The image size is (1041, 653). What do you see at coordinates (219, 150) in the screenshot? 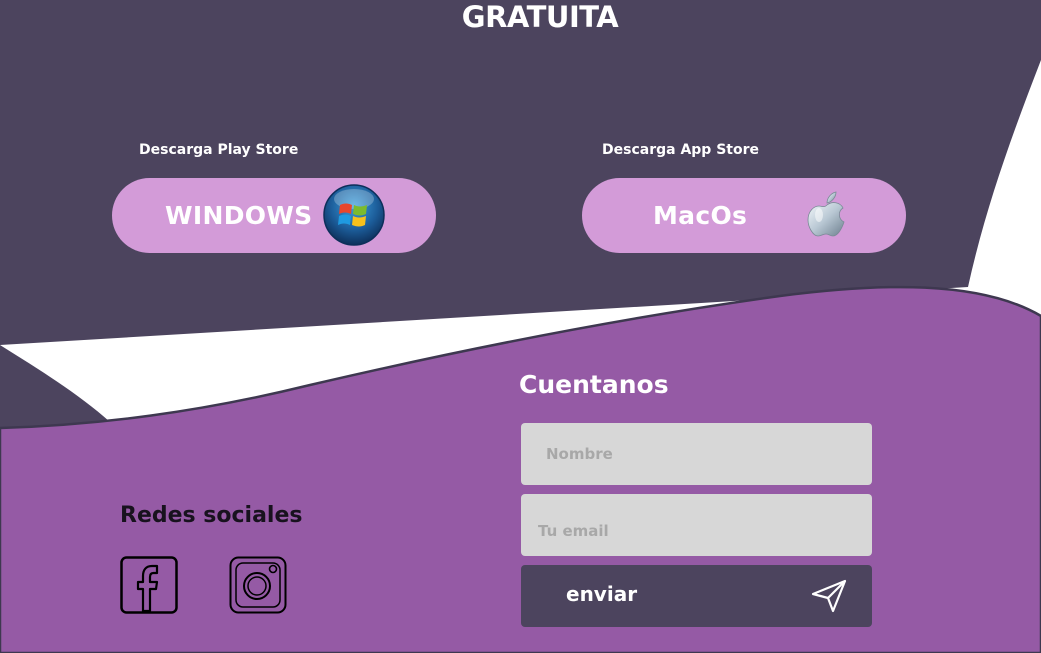
I see `play-store-caption: Descarga Play Store` at bounding box center [219, 150].